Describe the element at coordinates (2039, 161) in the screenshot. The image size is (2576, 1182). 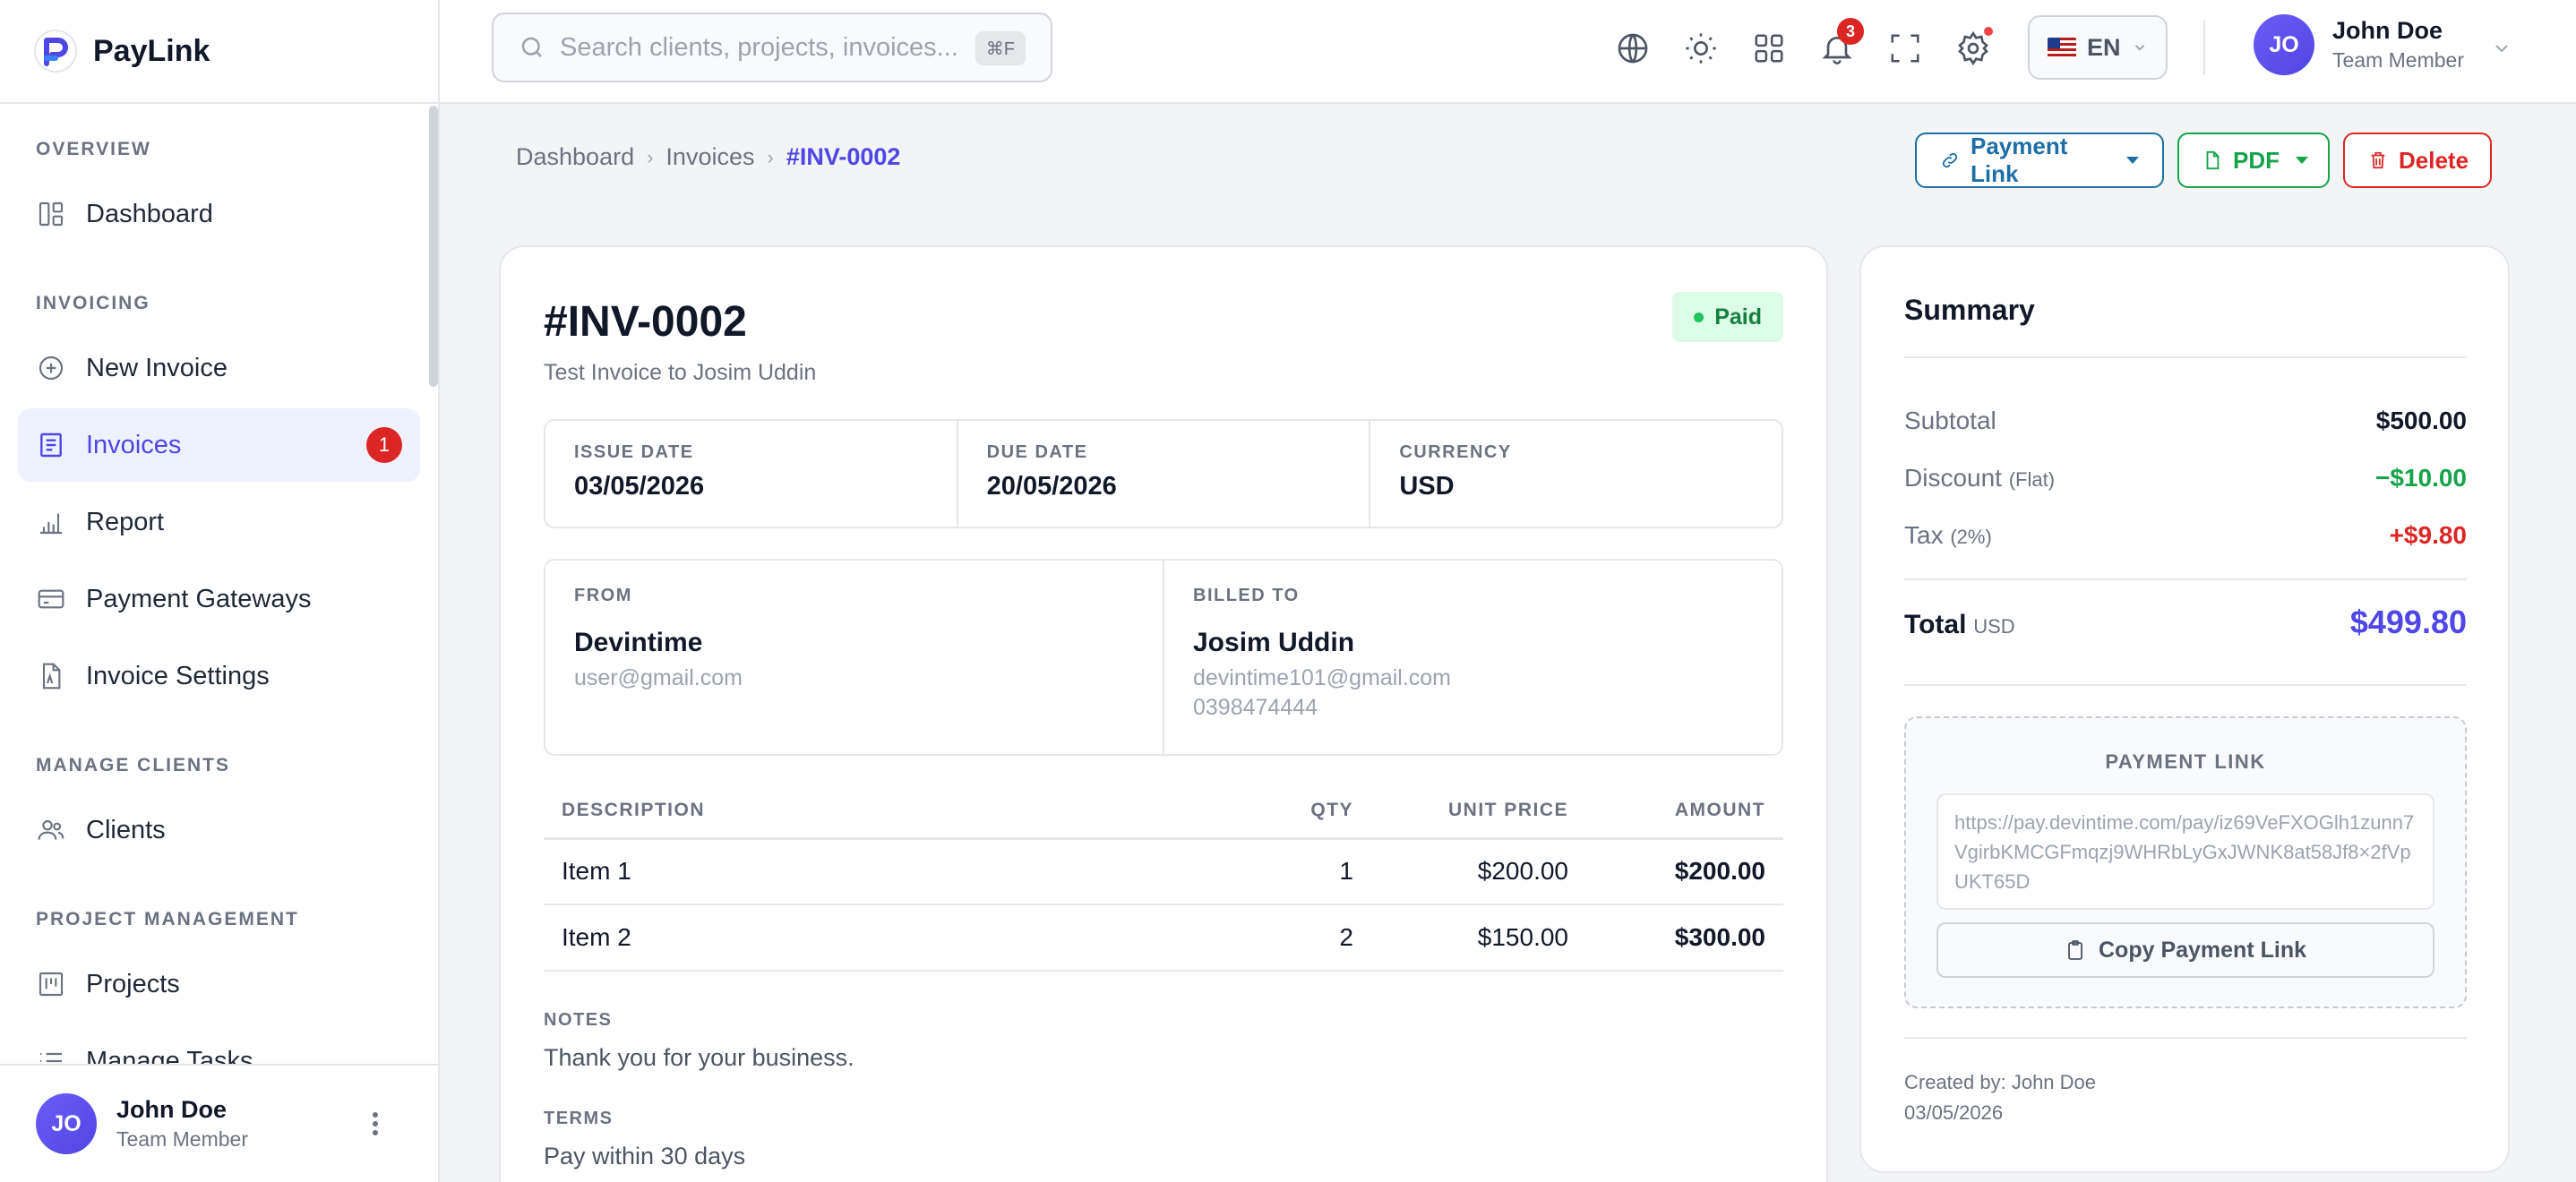
I see `payment-link-button: Payment Link` at that location.